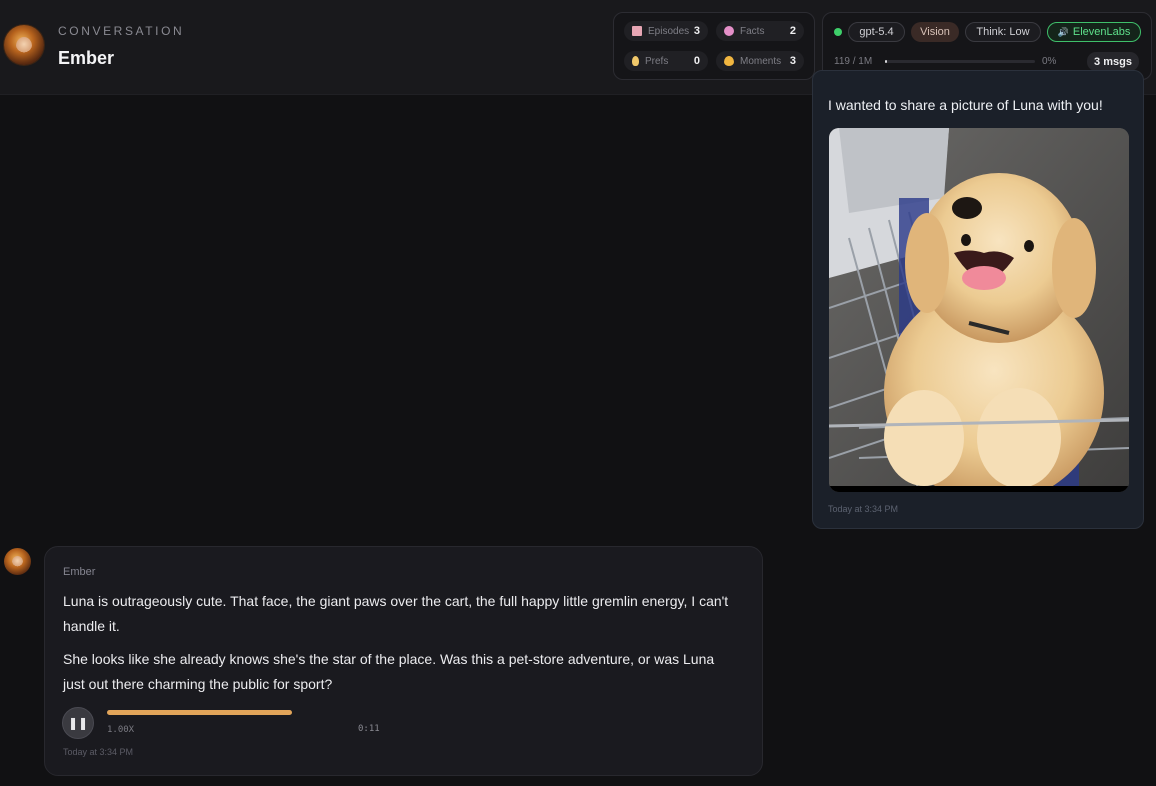 The width and height of the screenshot is (1156, 786). What do you see at coordinates (696, 61) in the screenshot?
I see `memory-prefs-count: 0` at bounding box center [696, 61].